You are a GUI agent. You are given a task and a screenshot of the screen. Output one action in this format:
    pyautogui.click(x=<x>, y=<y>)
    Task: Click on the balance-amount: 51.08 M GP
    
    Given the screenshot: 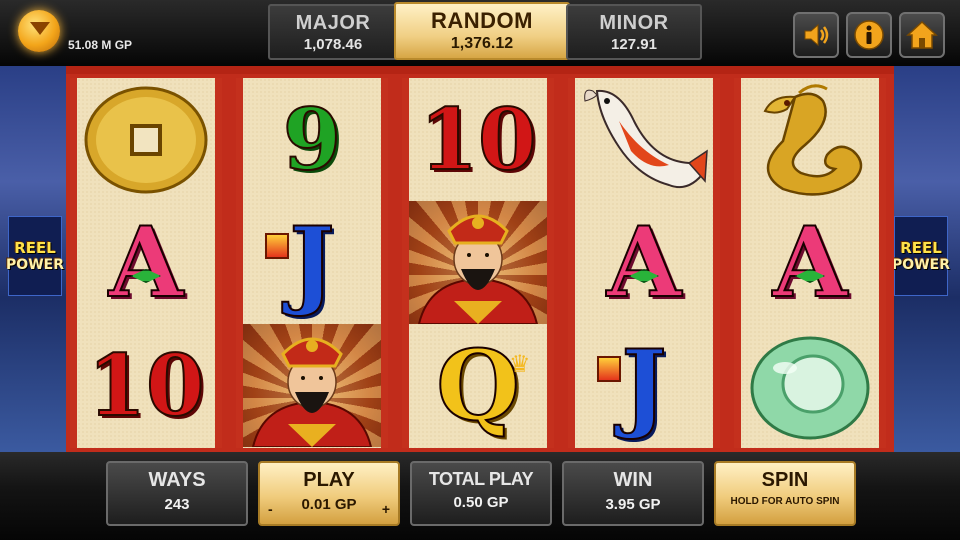 What is the action you would take?
    pyautogui.click(x=100, y=45)
    